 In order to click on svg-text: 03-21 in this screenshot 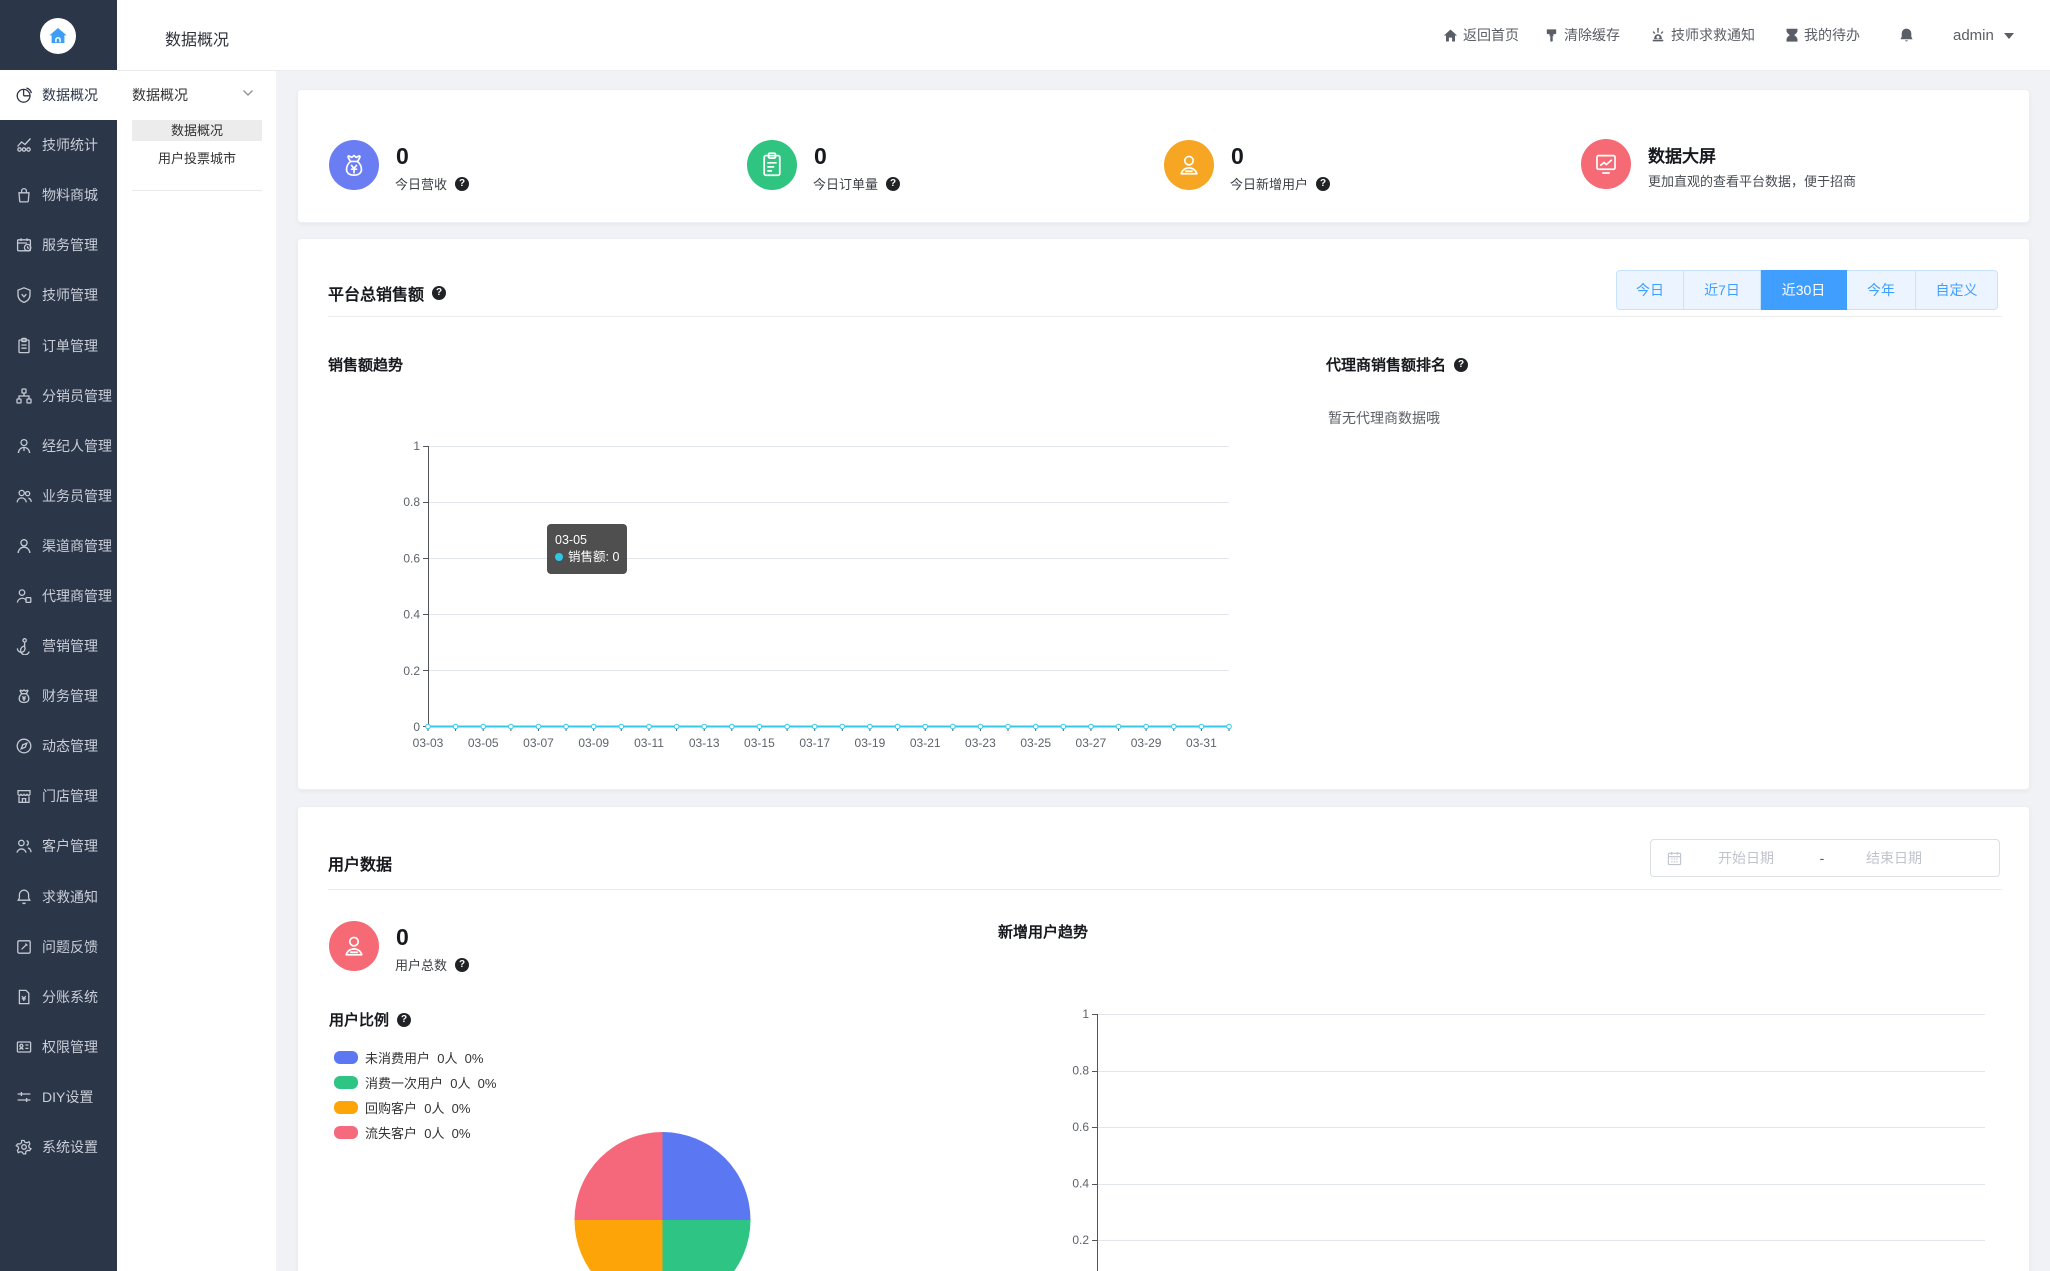, I will do `click(925, 743)`.